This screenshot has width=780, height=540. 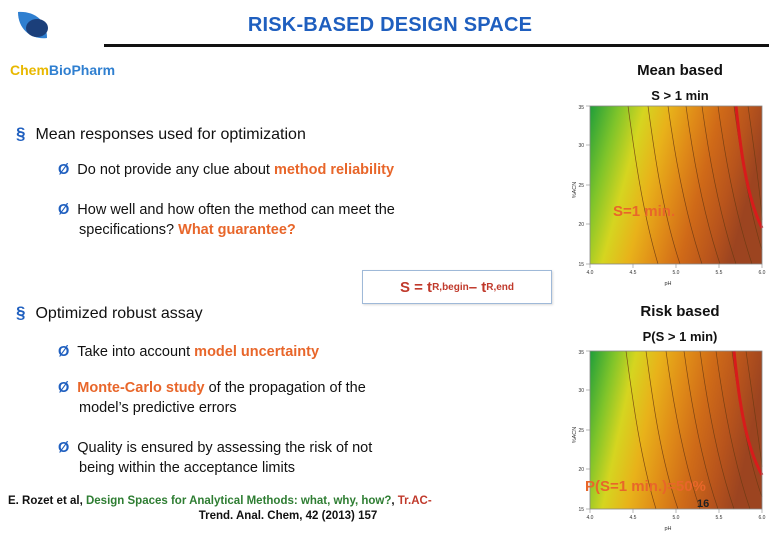 I want to click on overlay-label-p-s-equals-50: P(S=1 min.)=50%, so click(x=645, y=486).